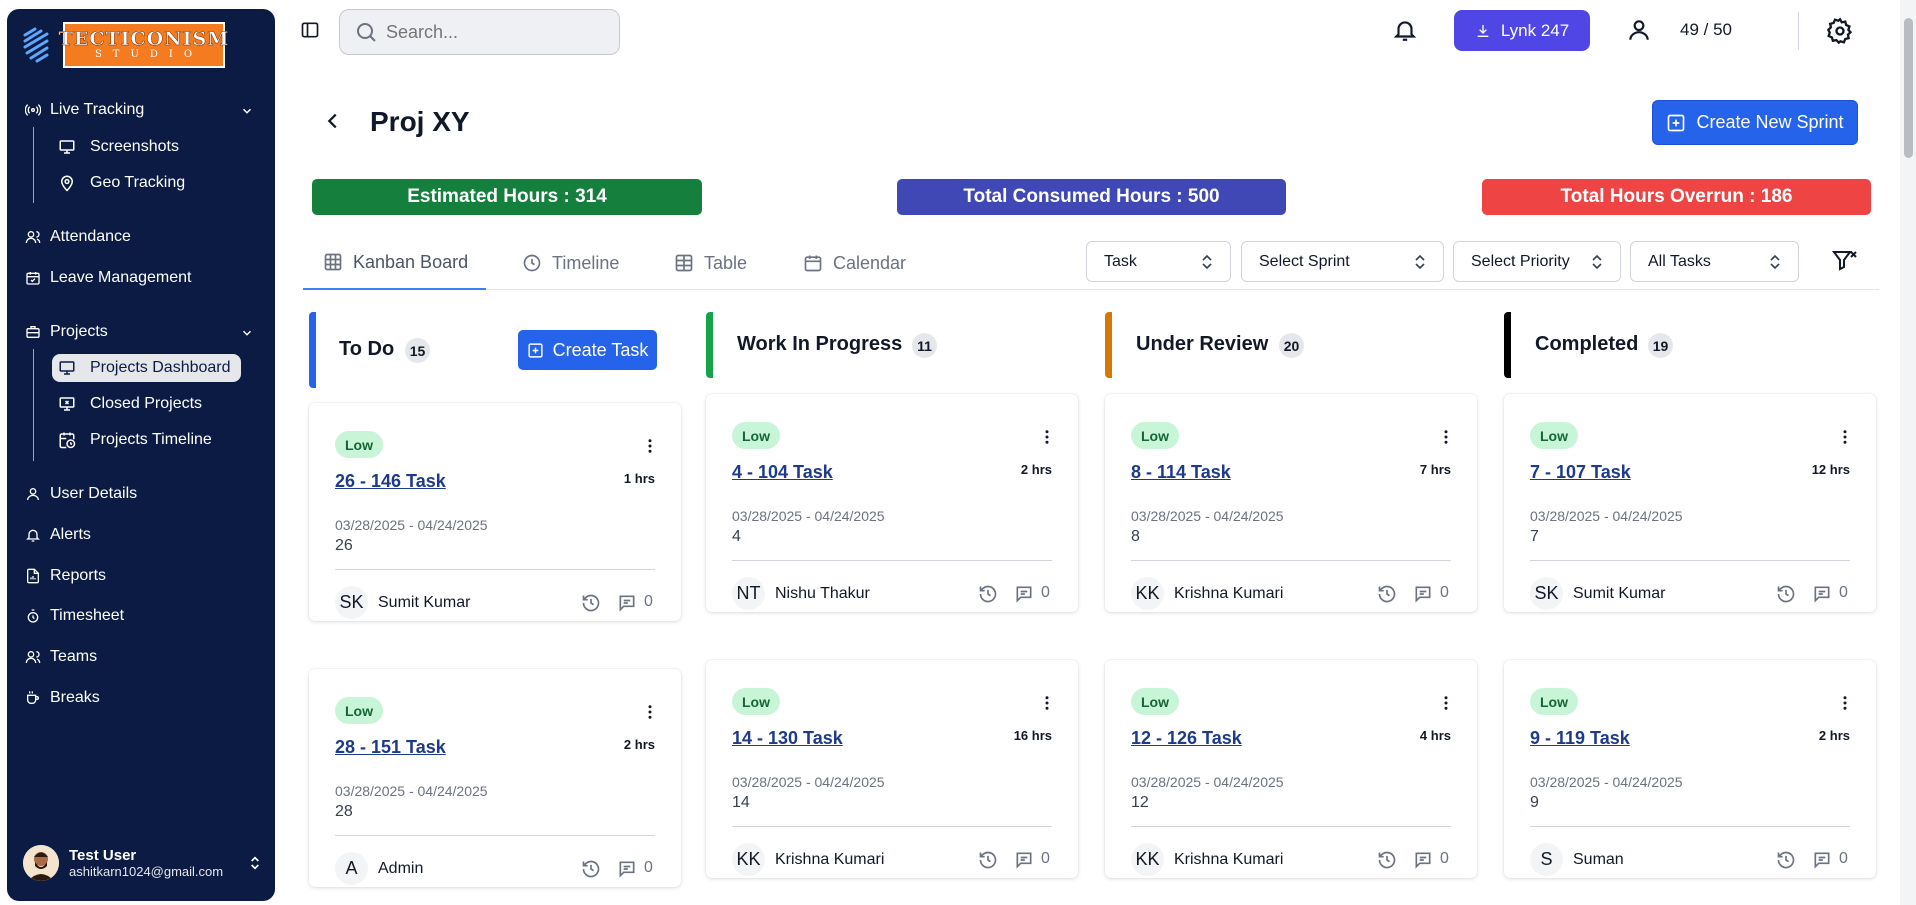 The height and width of the screenshot is (905, 1916). What do you see at coordinates (143, 863) in the screenshot?
I see `user-profile: Test User ashitkarn1024@gmail.com` at bounding box center [143, 863].